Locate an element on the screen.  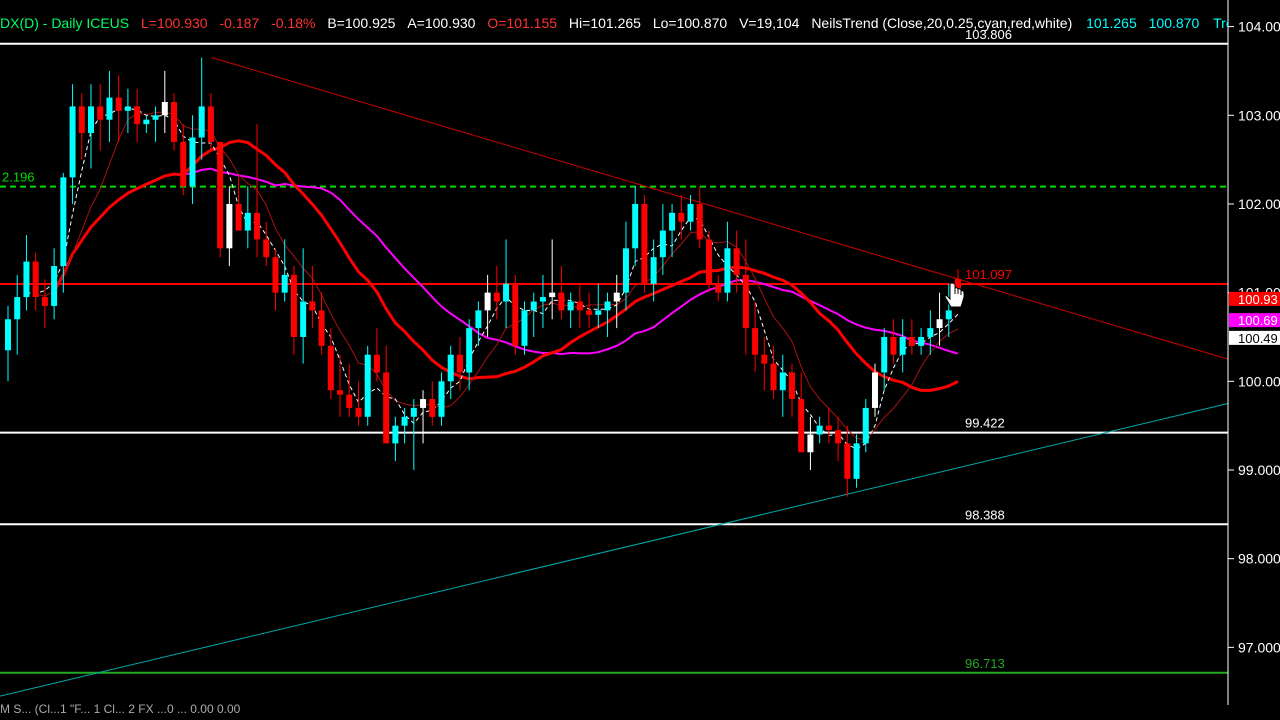
indicator-low: 100.870 is located at coordinates (1174, 23).